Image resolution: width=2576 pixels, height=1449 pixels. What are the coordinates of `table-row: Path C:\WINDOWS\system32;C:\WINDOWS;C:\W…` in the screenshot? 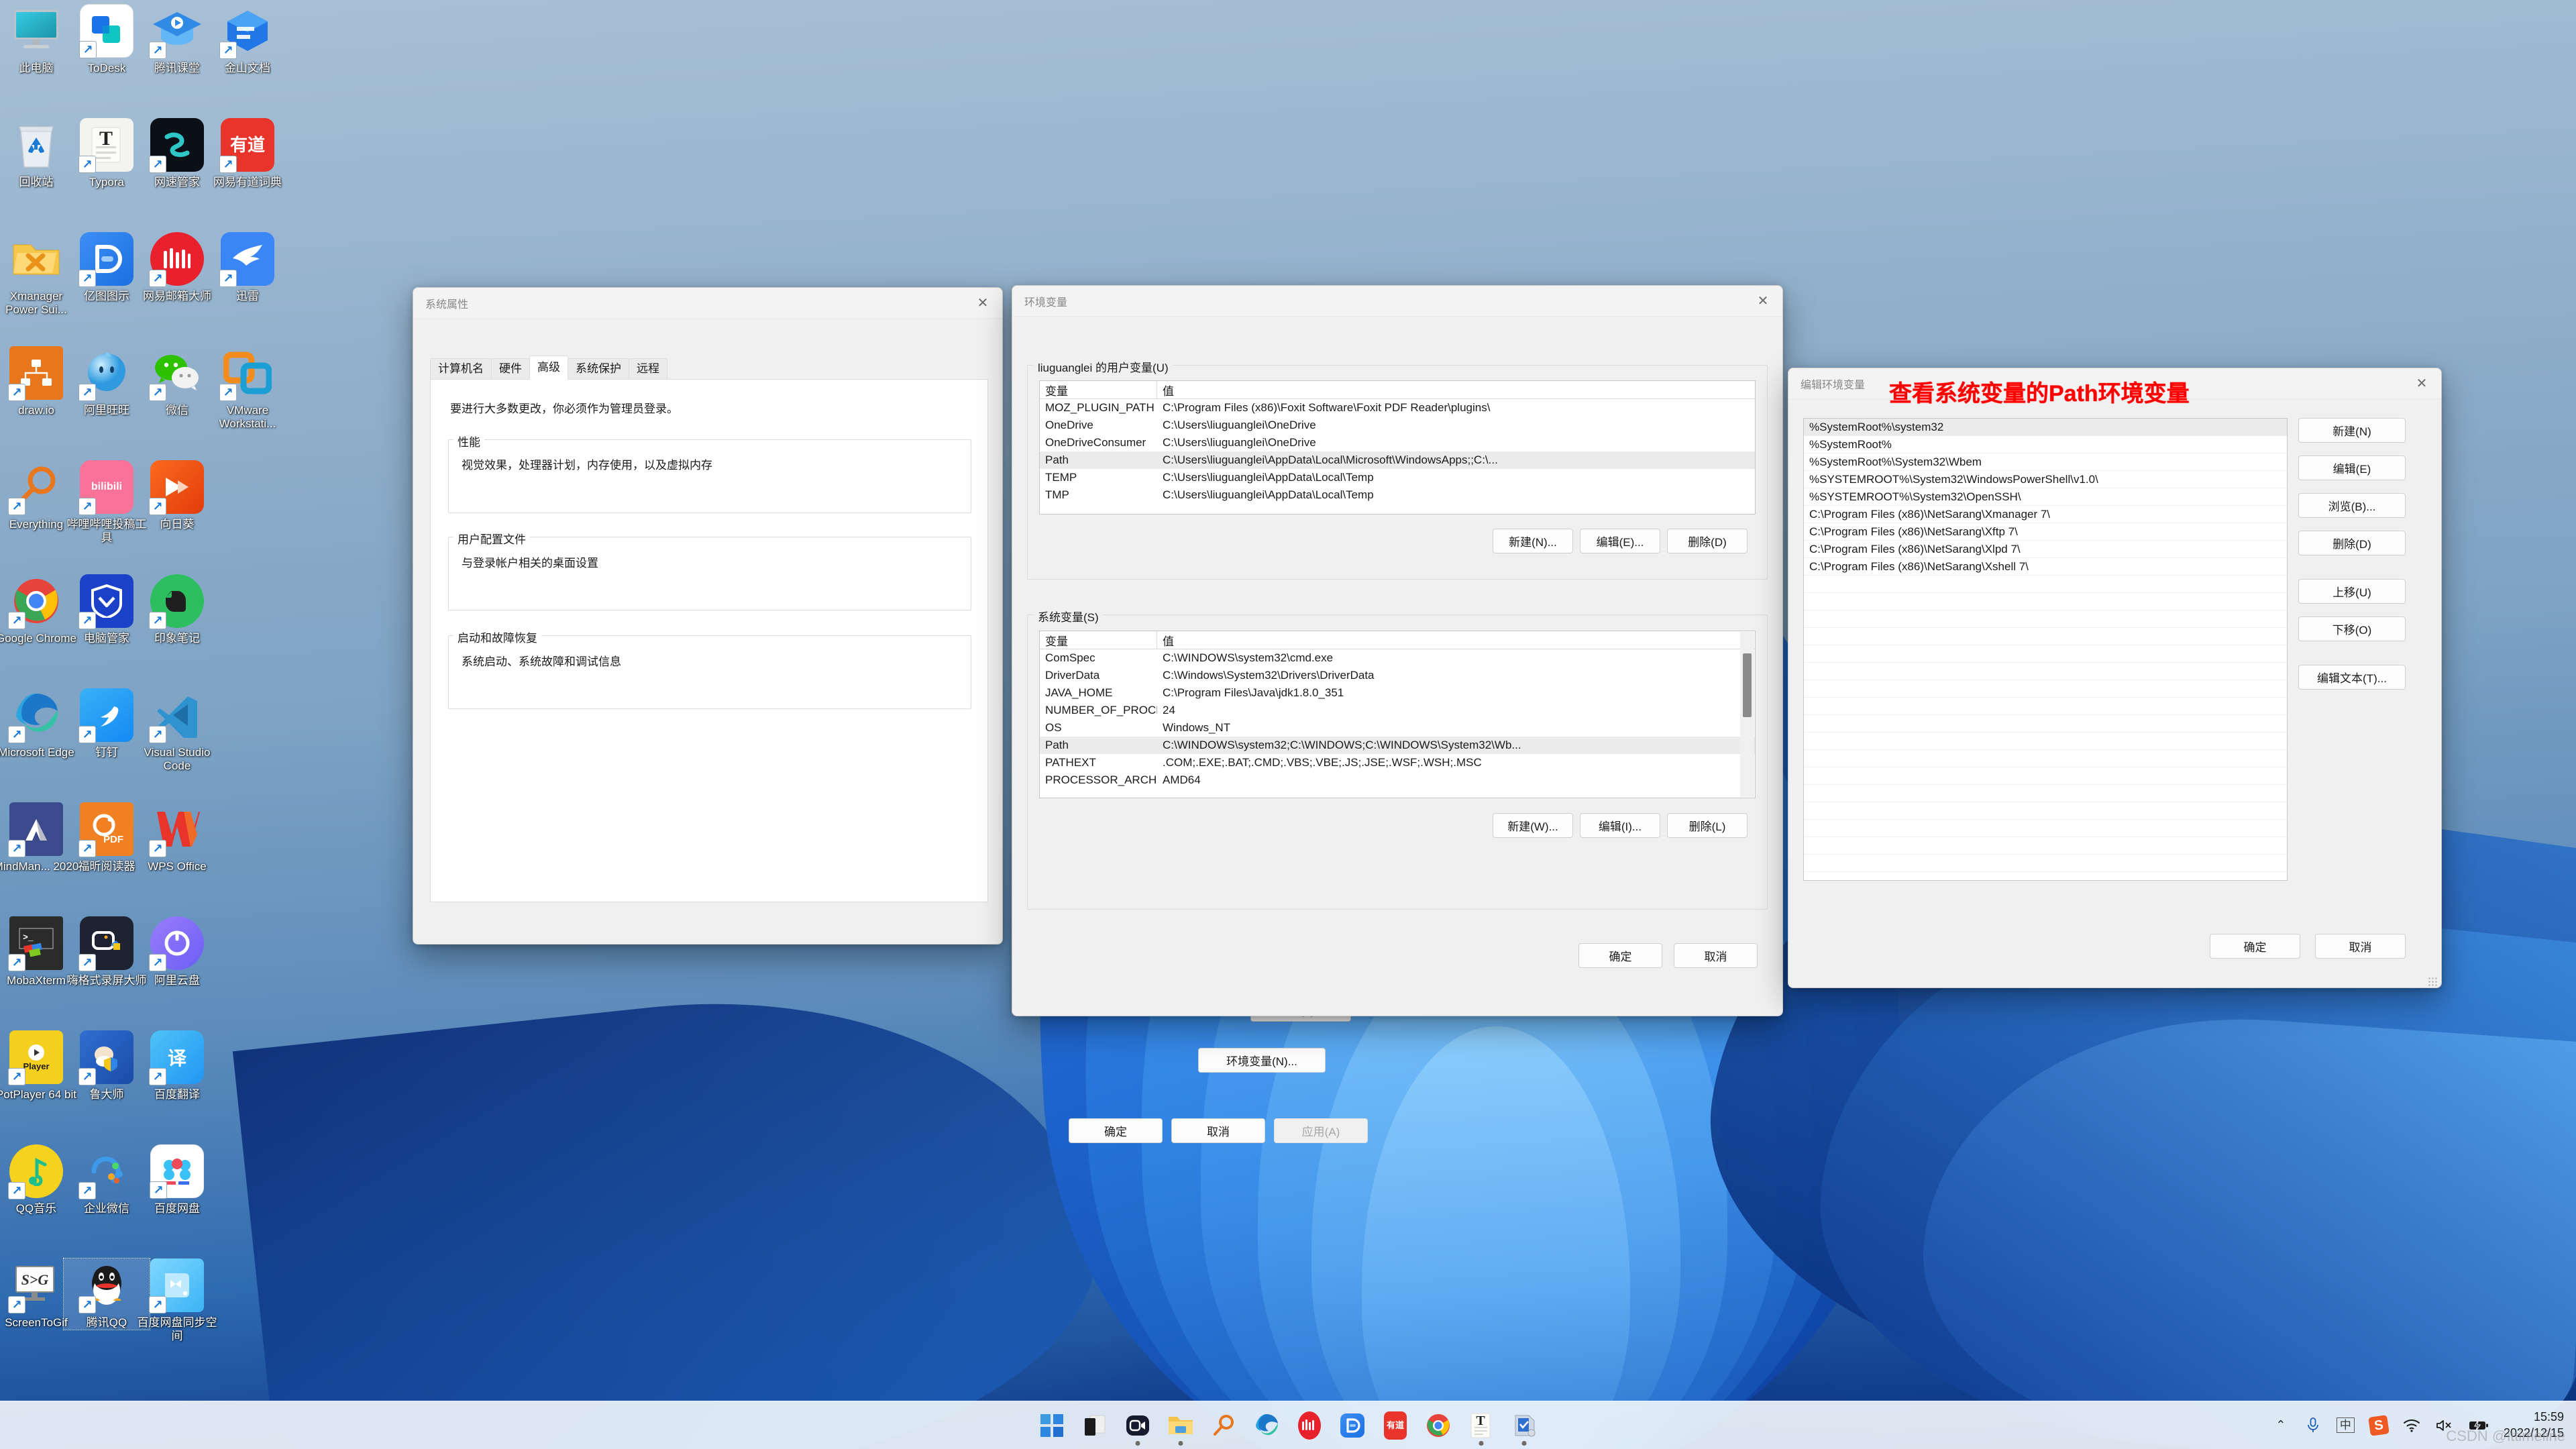 It's located at (1397, 745).